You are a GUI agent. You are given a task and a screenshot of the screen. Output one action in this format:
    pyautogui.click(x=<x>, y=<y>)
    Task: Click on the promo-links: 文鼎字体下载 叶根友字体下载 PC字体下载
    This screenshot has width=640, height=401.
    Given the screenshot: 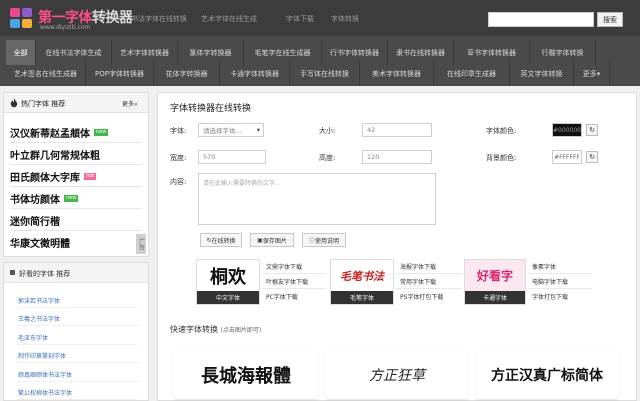 What is the action you would take?
    pyautogui.click(x=294, y=281)
    